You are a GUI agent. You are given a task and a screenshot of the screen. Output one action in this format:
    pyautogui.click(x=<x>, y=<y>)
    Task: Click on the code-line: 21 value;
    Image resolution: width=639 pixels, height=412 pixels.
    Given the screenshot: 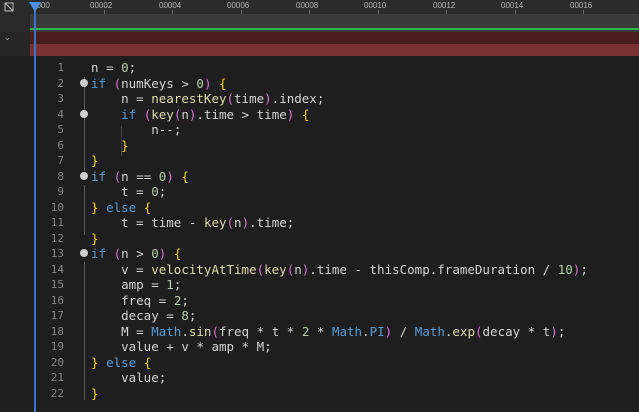 What is the action you would take?
    pyautogui.click(x=319, y=378)
    